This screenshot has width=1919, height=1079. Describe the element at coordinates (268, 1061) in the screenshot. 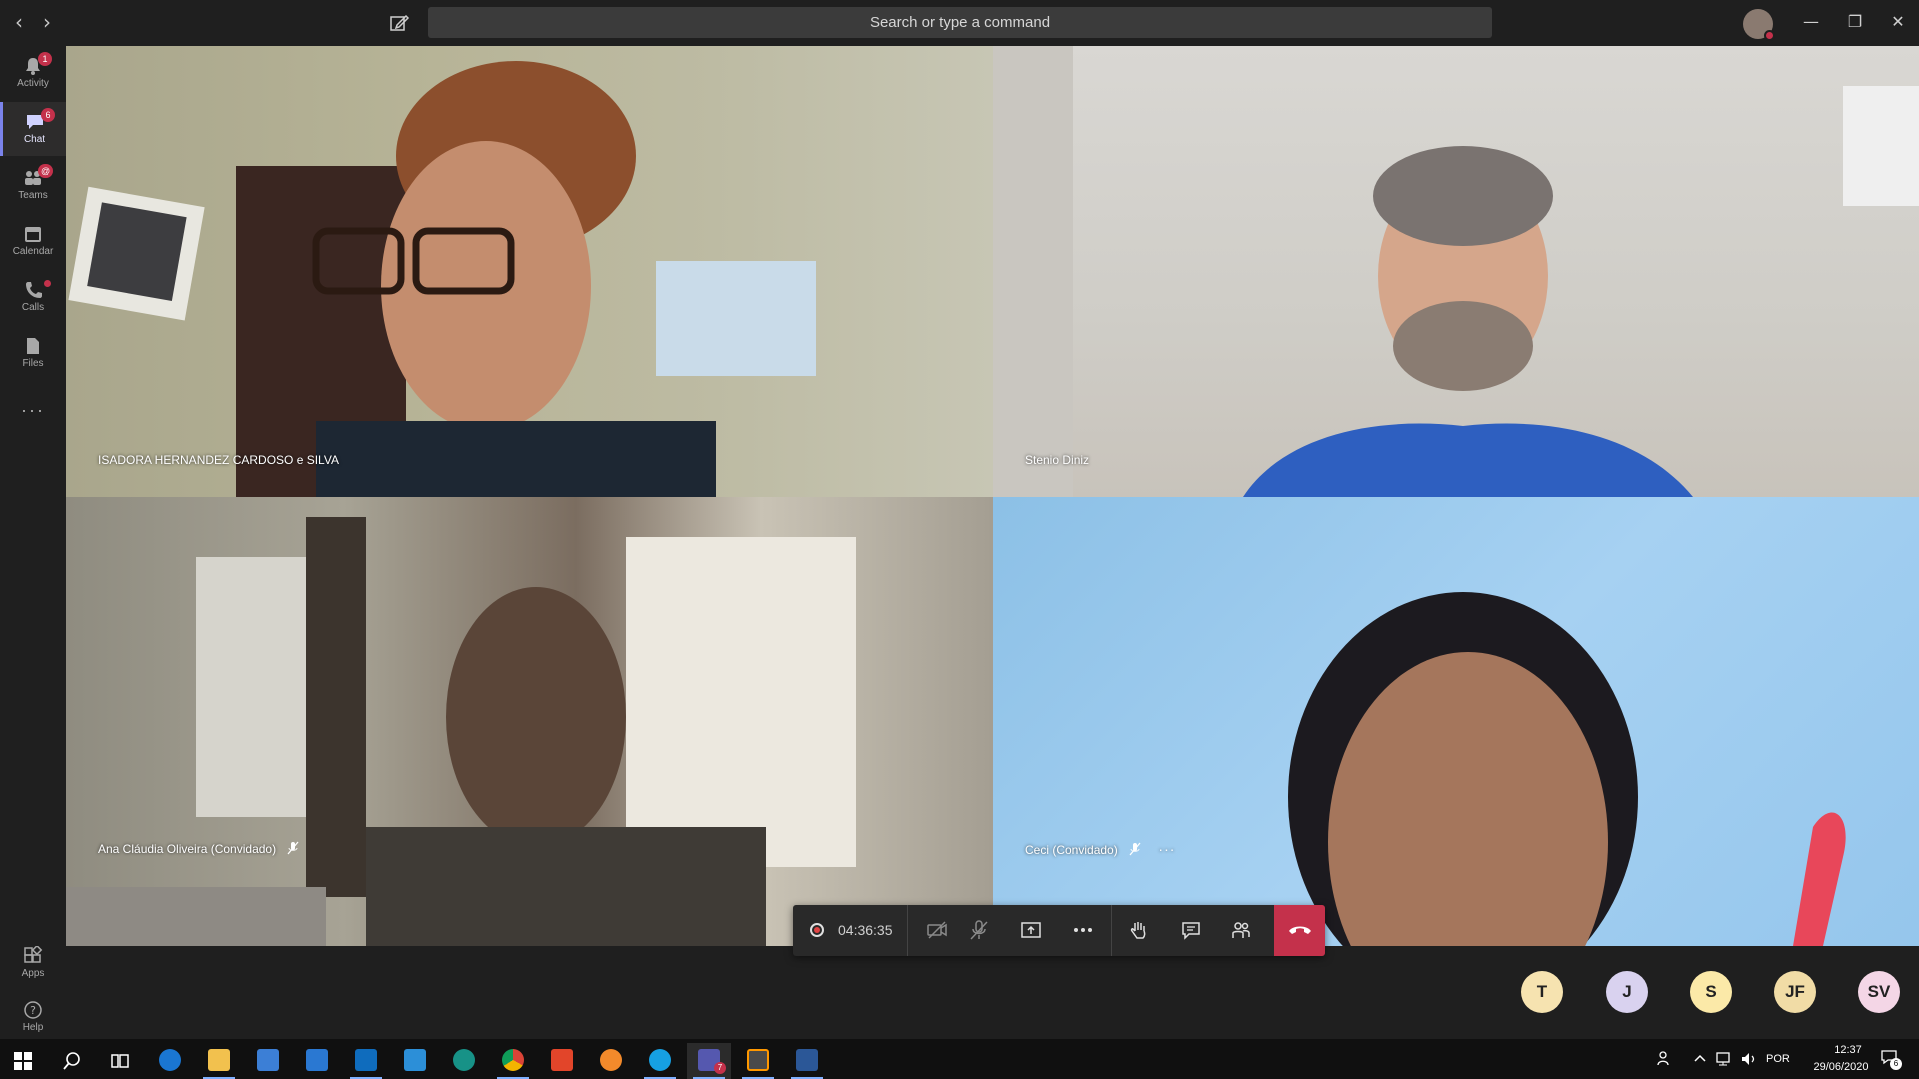

I see `taskbar-store` at that location.